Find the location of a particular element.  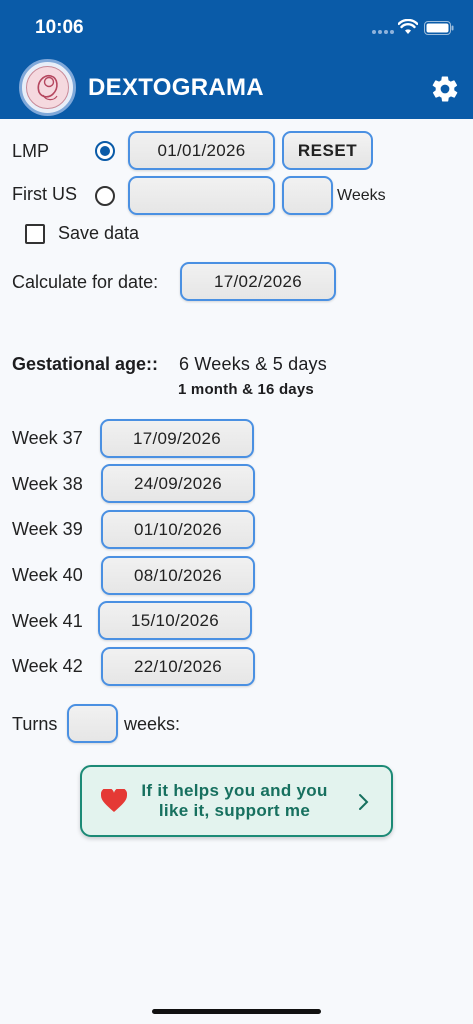

week-label: Week 38 is located at coordinates (47, 484).